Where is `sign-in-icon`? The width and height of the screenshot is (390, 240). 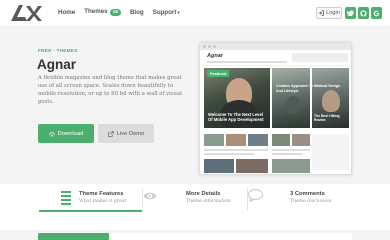
sign-in-icon is located at coordinates (321, 13).